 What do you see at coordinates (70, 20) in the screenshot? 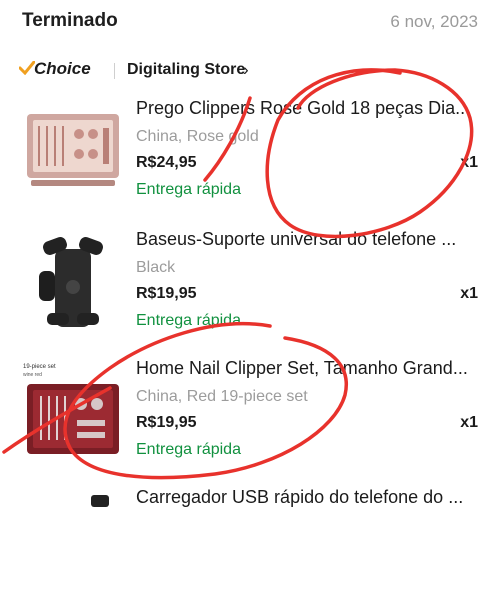
I see `order-status: Terminado` at bounding box center [70, 20].